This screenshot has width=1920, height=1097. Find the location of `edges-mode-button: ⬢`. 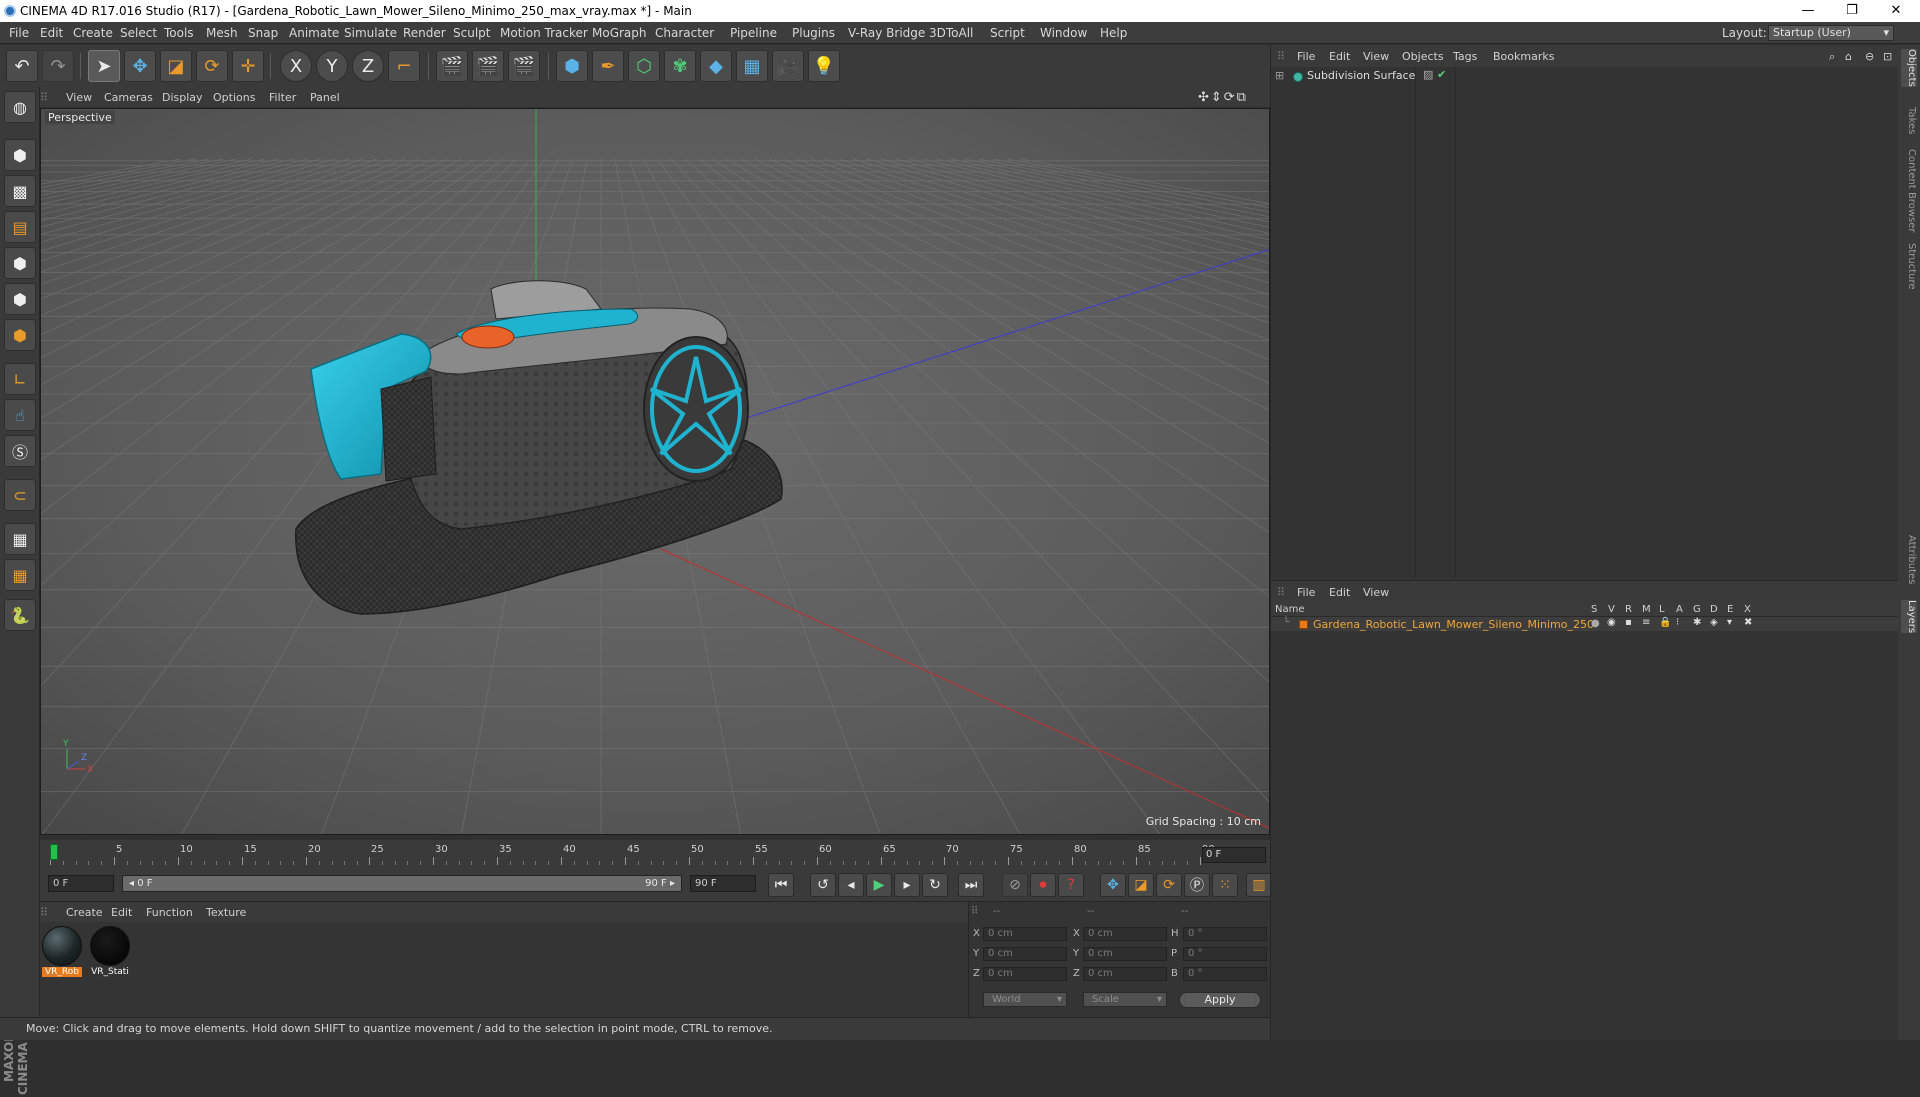

edges-mode-button: ⬢ is located at coordinates (20, 299).